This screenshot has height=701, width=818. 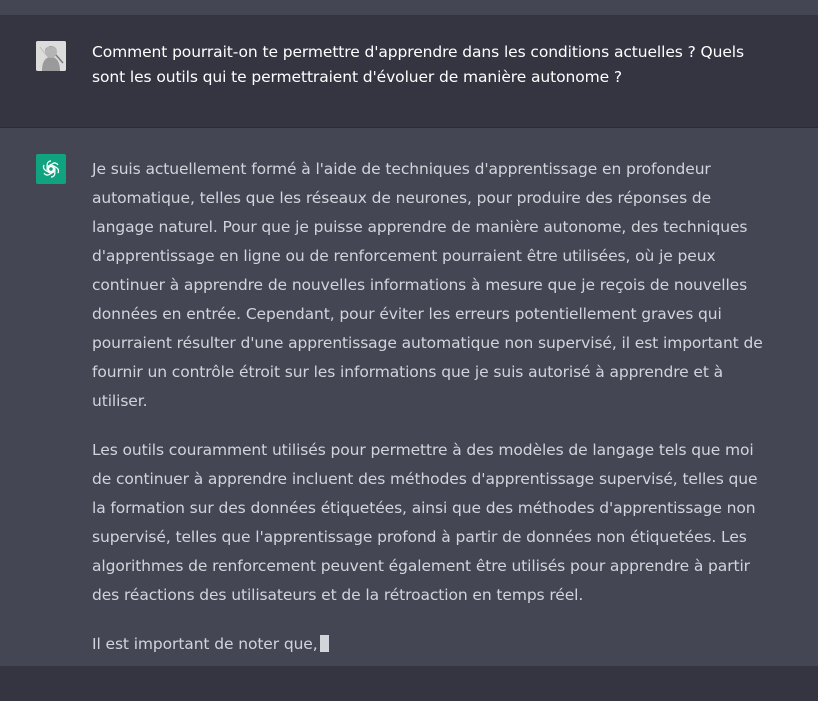 I want to click on assistant-avatar, so click(x=51, y=169).